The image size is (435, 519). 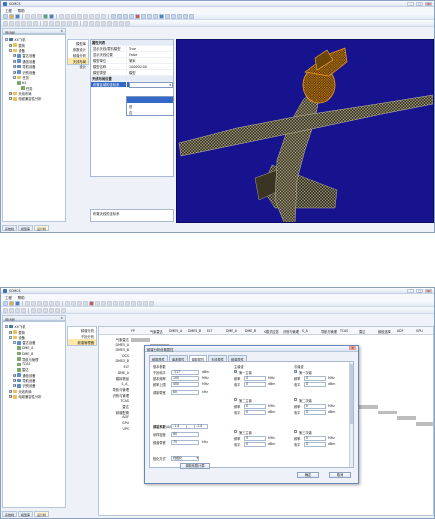 What do you see at coordinates (149, 48) in the screenshot?
I see `property-value: True` at bounding box center [149, 48].